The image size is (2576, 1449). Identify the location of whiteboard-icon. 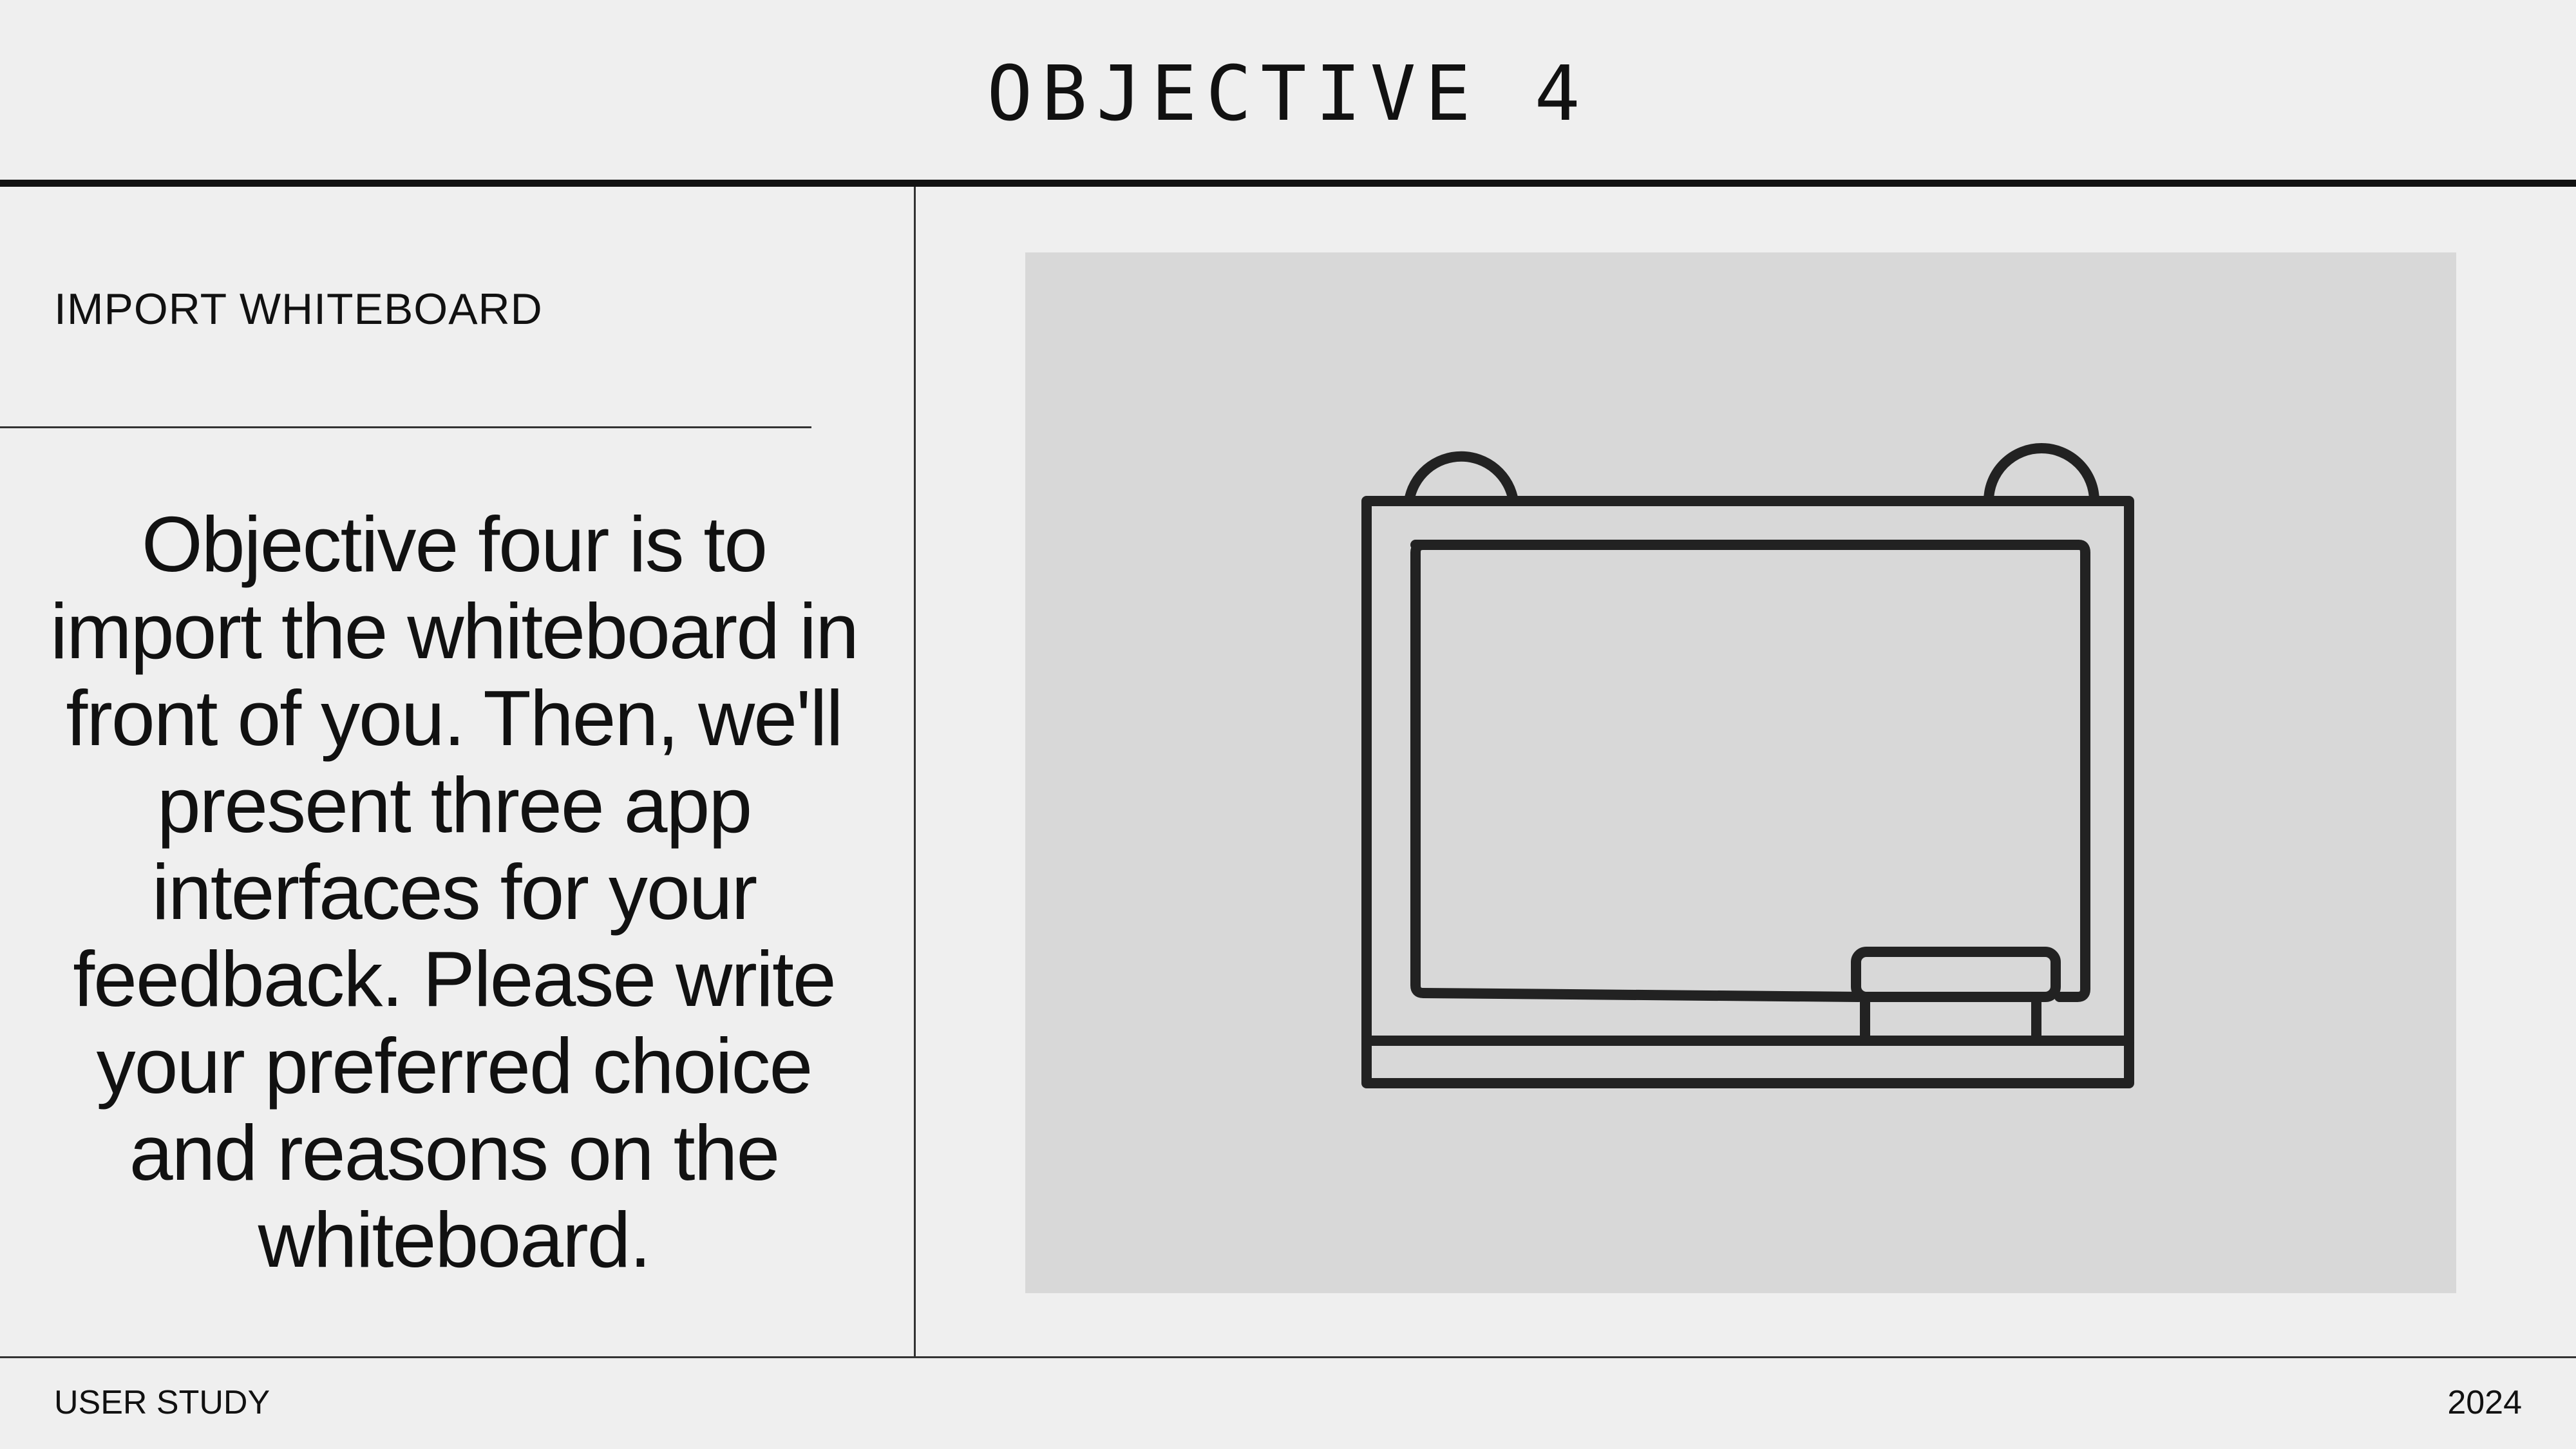
(1748, 765).